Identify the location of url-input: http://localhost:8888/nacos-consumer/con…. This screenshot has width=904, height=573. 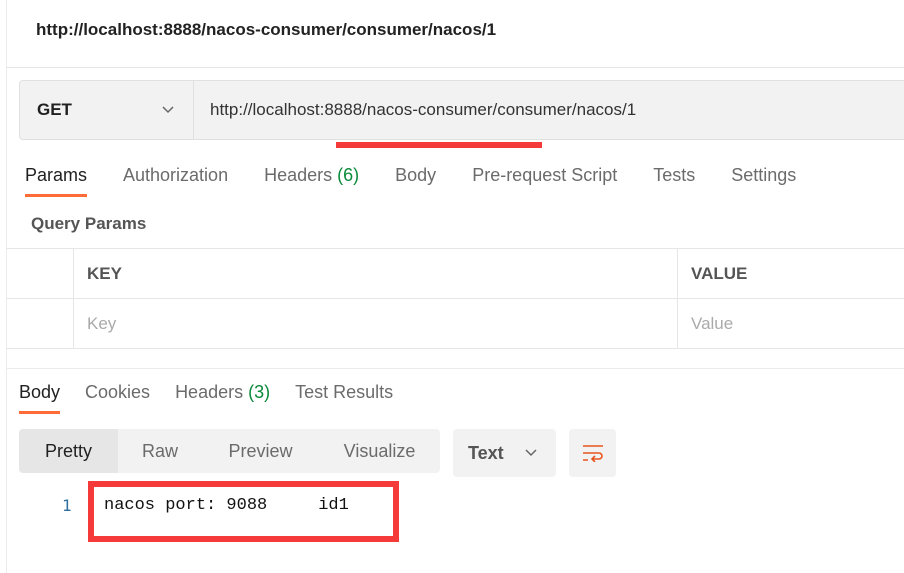
(415, 110).